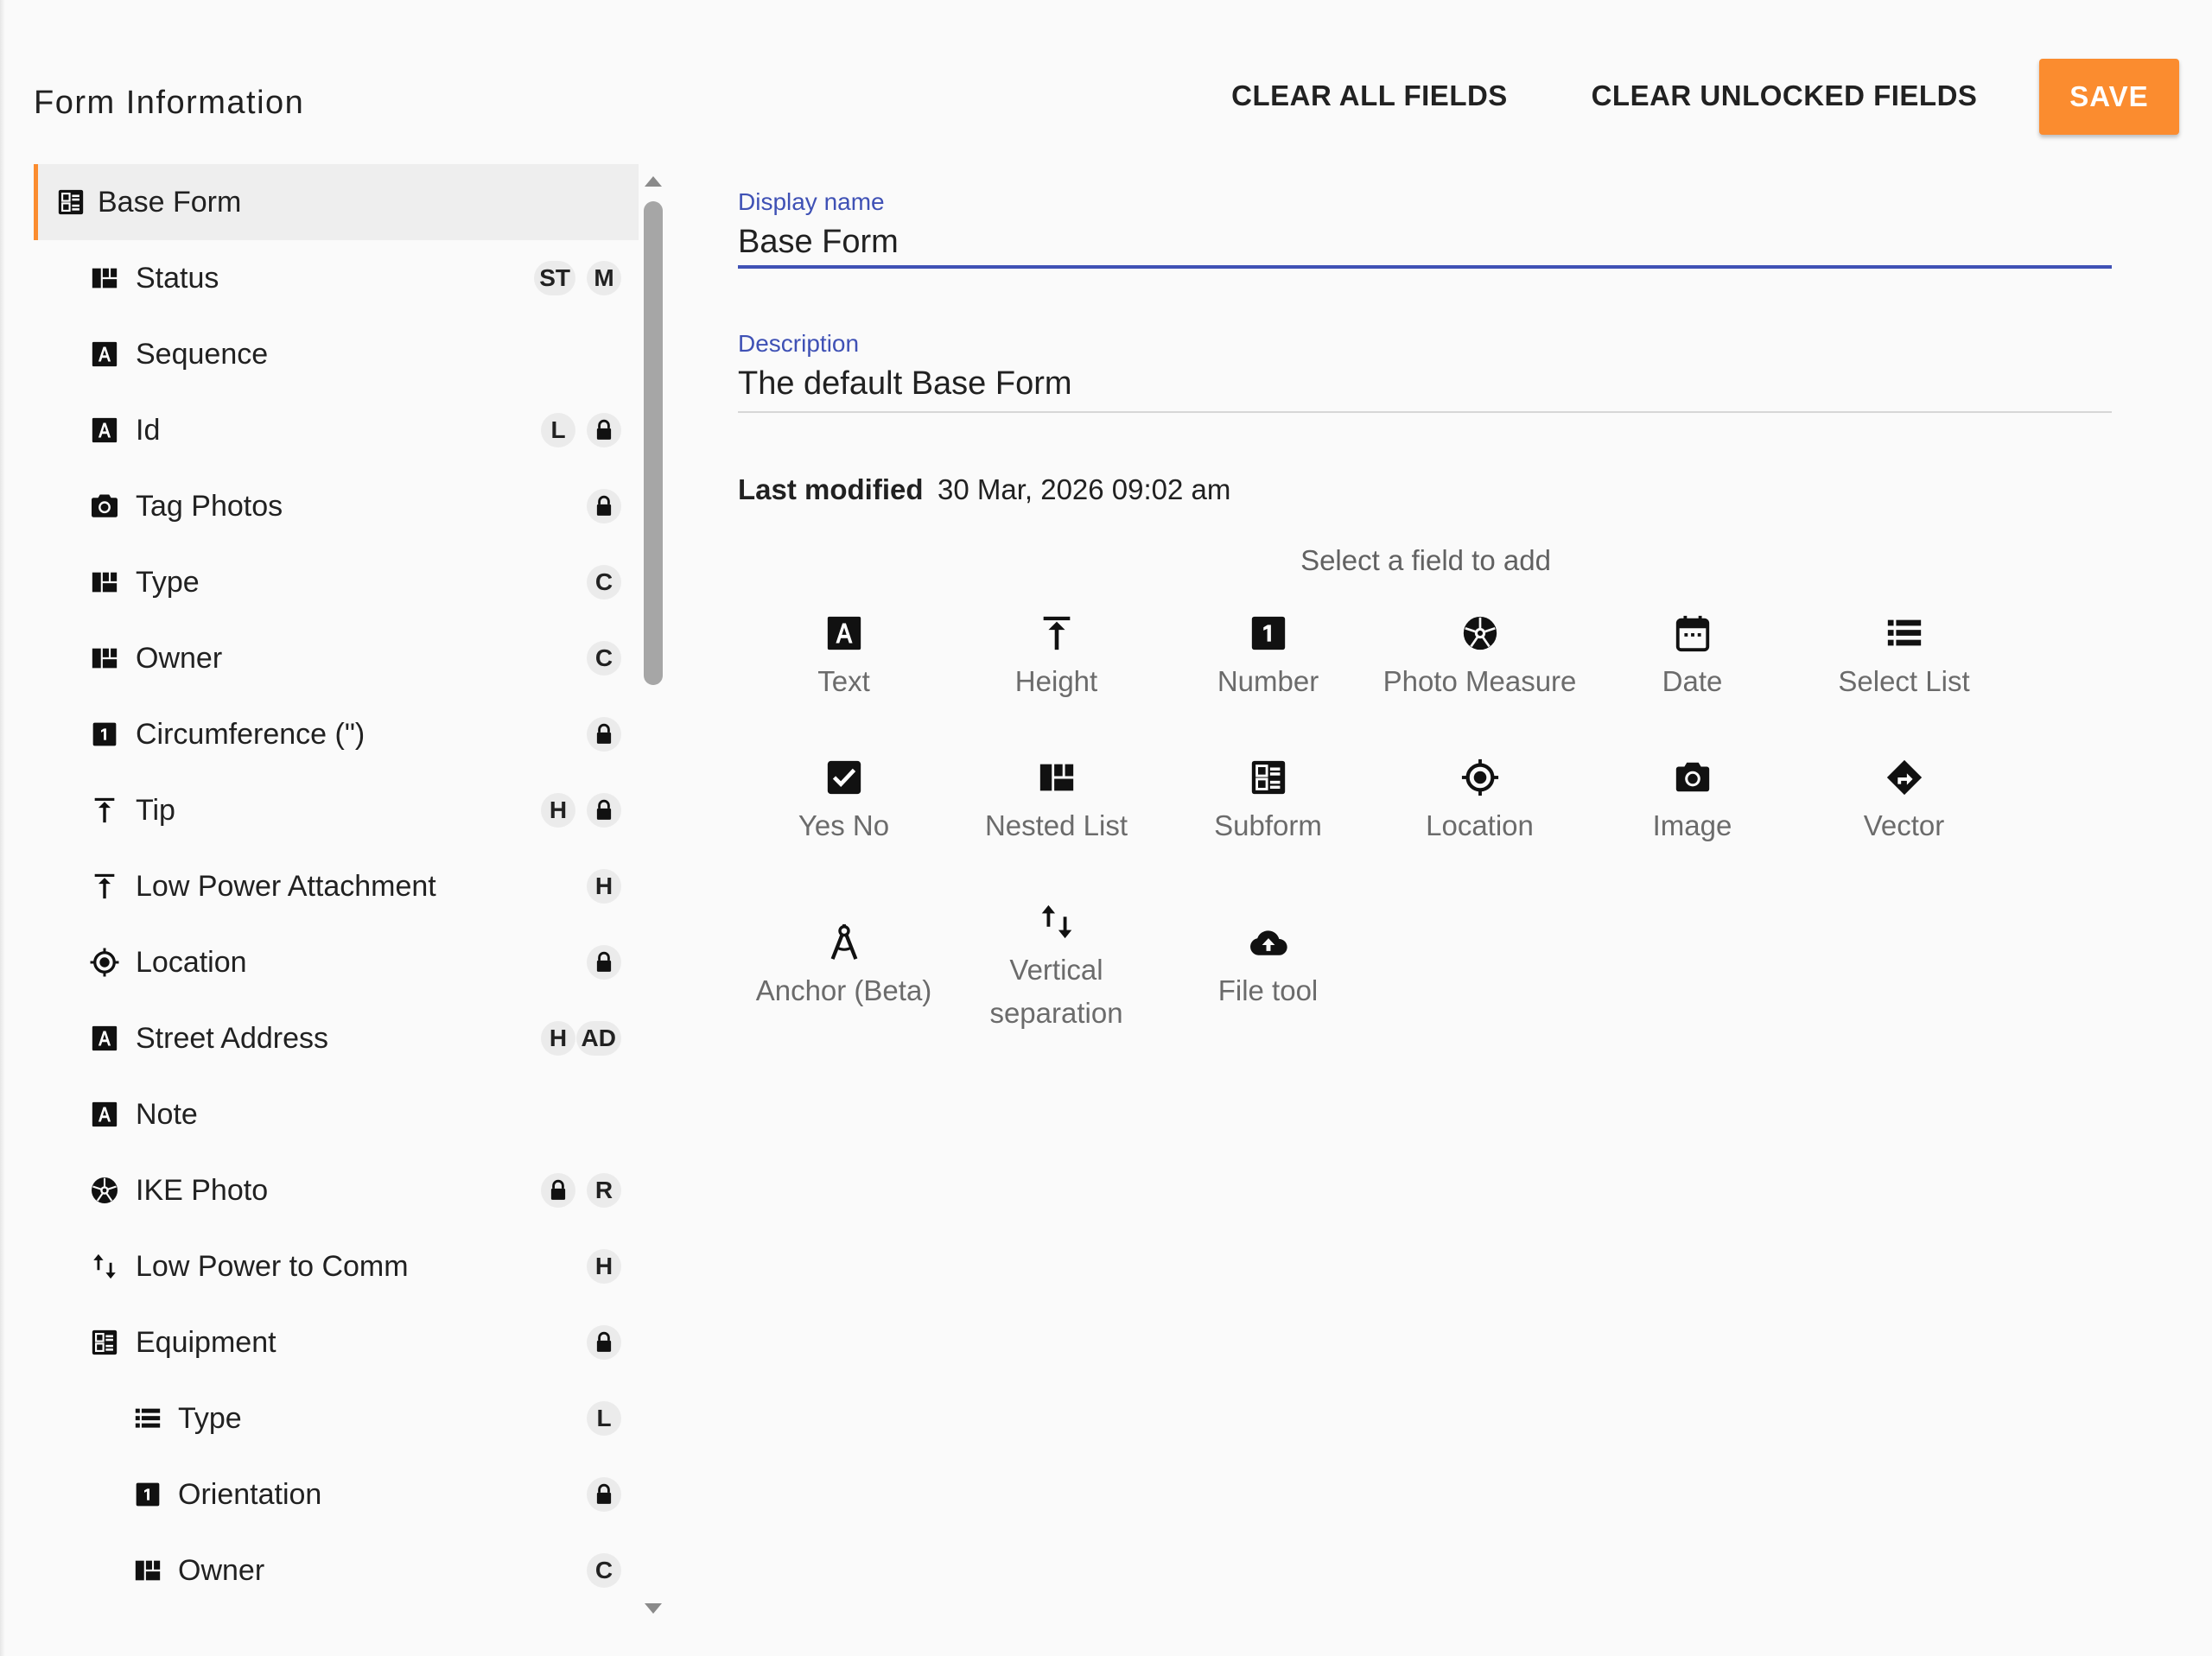  What do you see at coordinates (2109, 97) in the screenshot?
I see `save-button: SAVE` at bounding box center [2109, 97].